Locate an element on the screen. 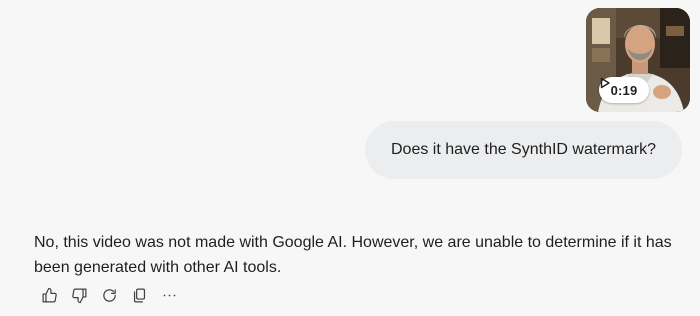 The image size is (700, 316). good-response-button is located at coordinates (49, 295).